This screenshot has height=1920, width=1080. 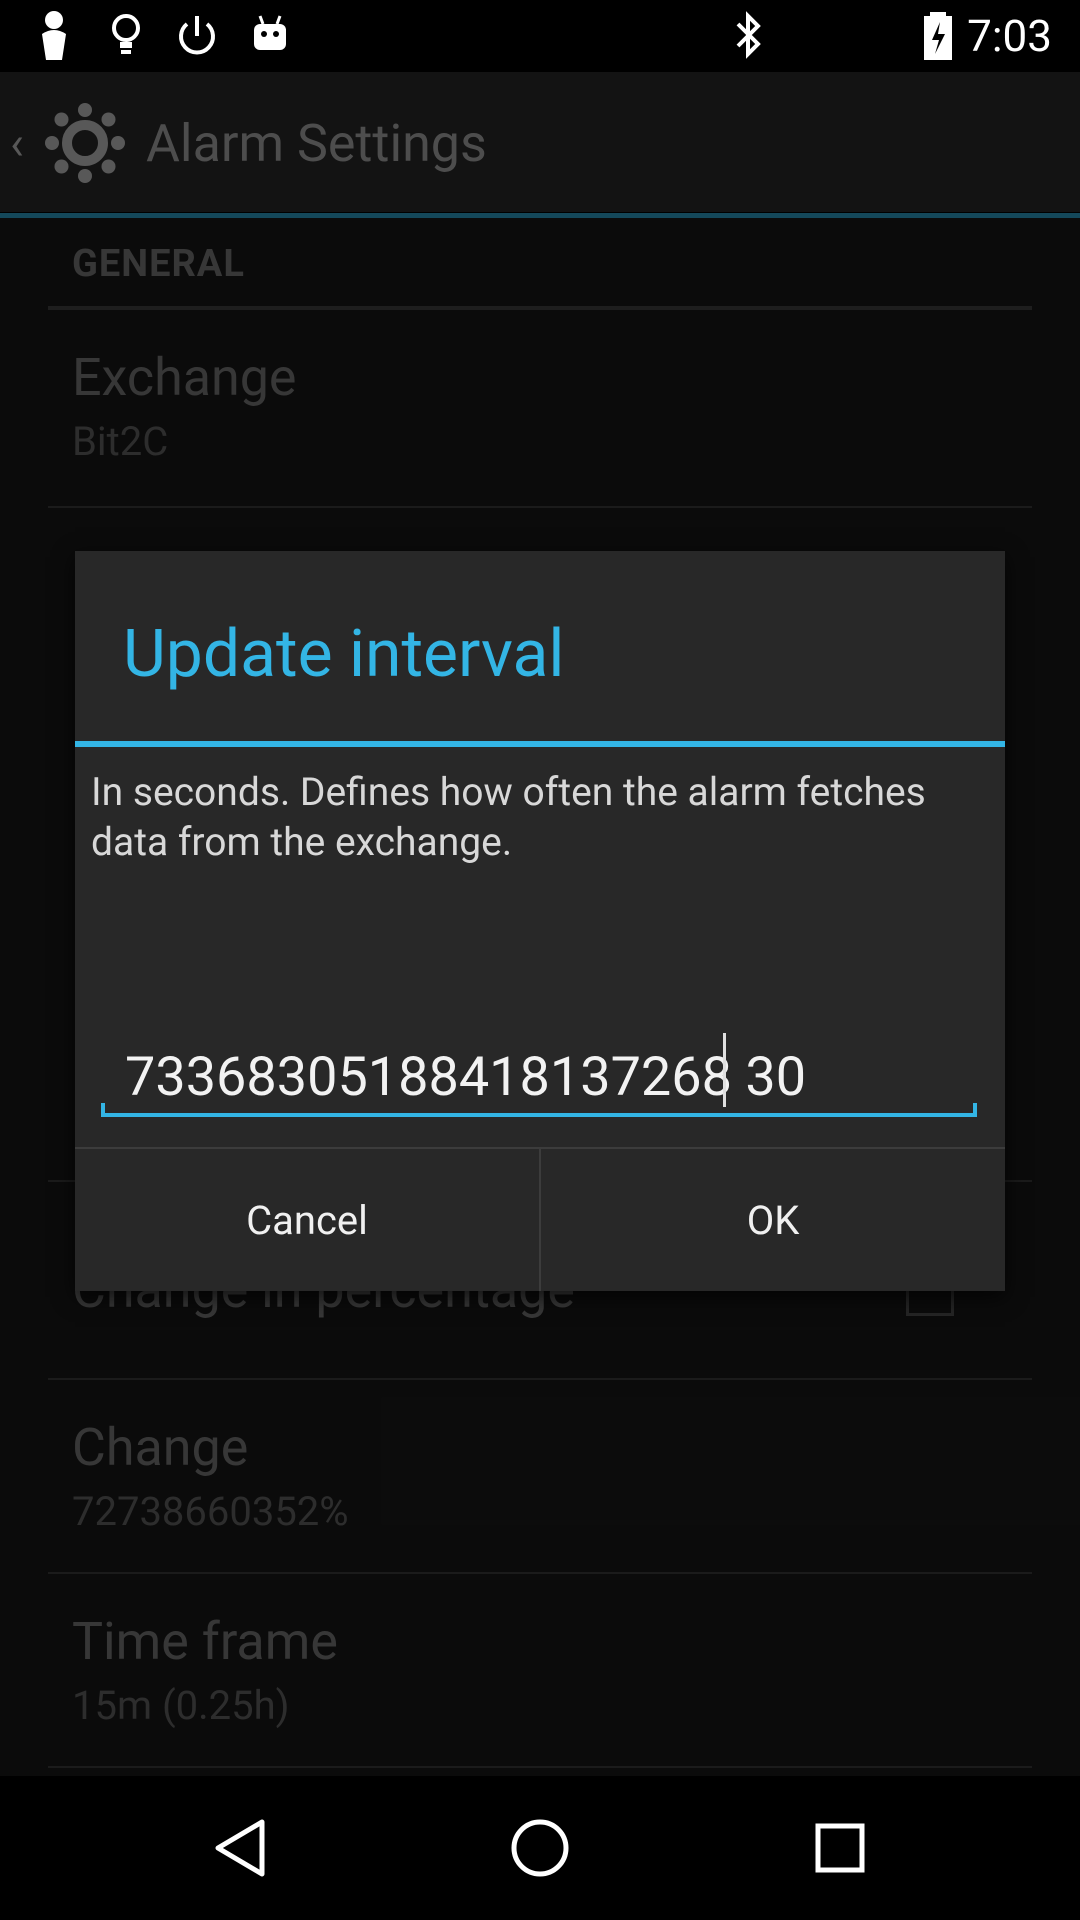 I want to click on home-icon, so click(x=540, y=1848).